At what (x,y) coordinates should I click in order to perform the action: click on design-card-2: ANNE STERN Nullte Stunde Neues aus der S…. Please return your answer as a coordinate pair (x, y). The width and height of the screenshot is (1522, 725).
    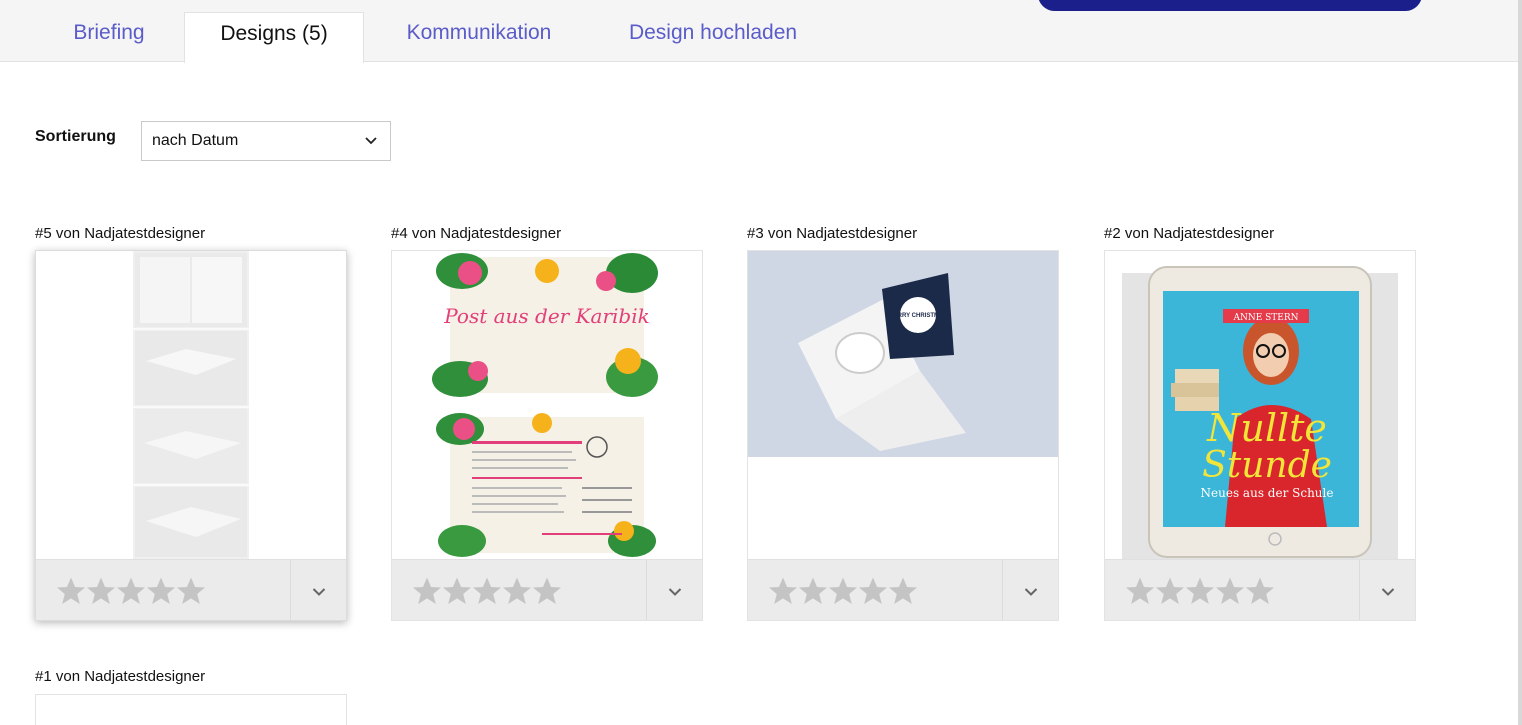
    Looking at the image, I should click on (1260, 435).